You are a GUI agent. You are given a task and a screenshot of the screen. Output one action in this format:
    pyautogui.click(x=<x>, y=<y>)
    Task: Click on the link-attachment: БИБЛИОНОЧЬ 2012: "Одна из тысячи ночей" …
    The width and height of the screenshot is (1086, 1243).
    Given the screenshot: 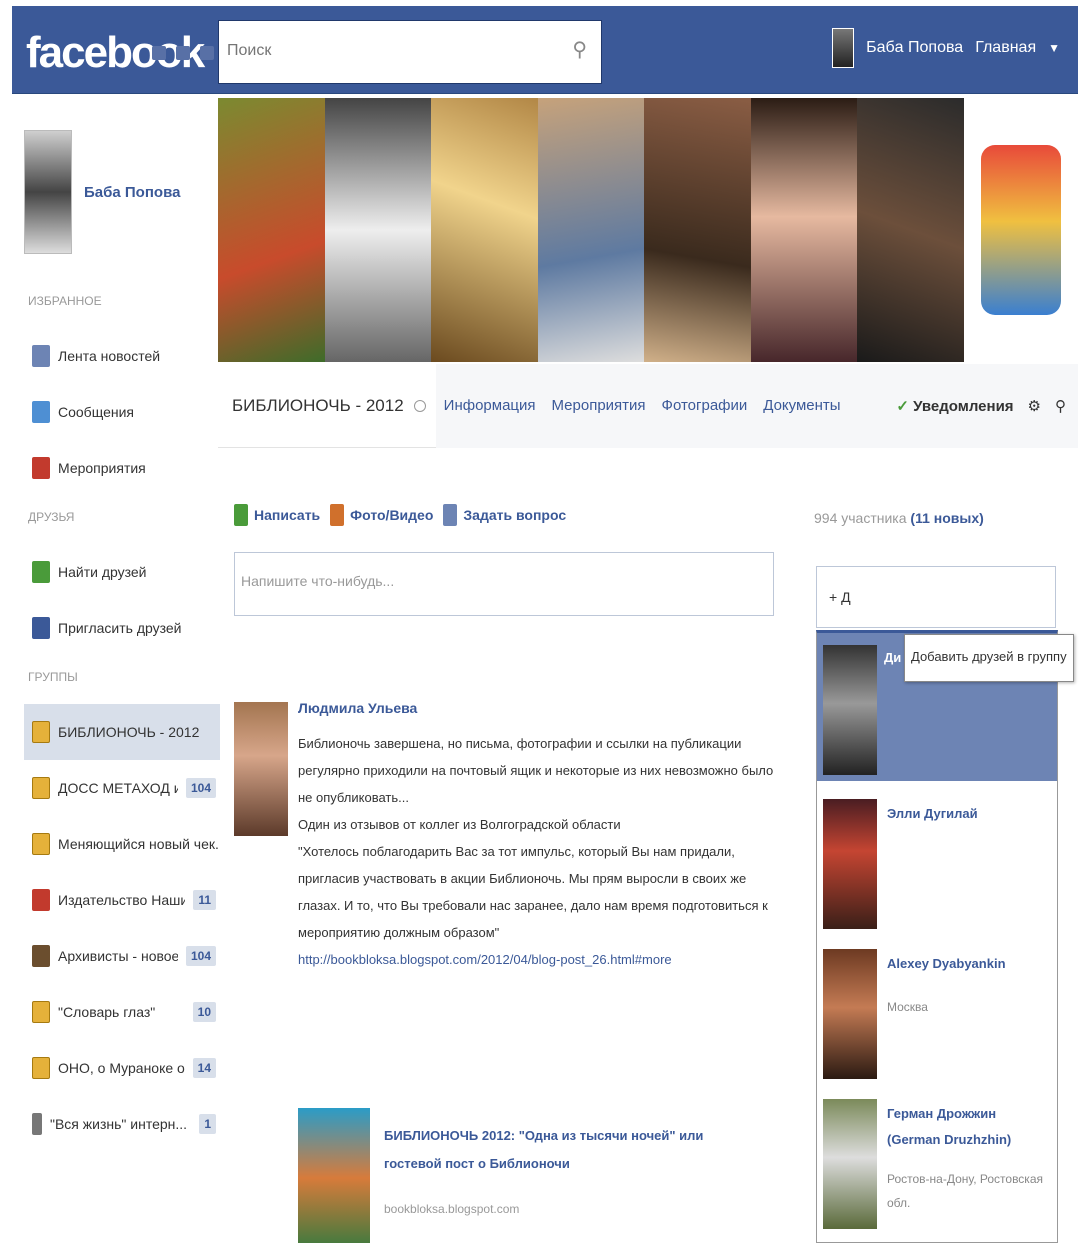 What is the action you would take?
    pyautogui.click(x=518, y=1175)
    